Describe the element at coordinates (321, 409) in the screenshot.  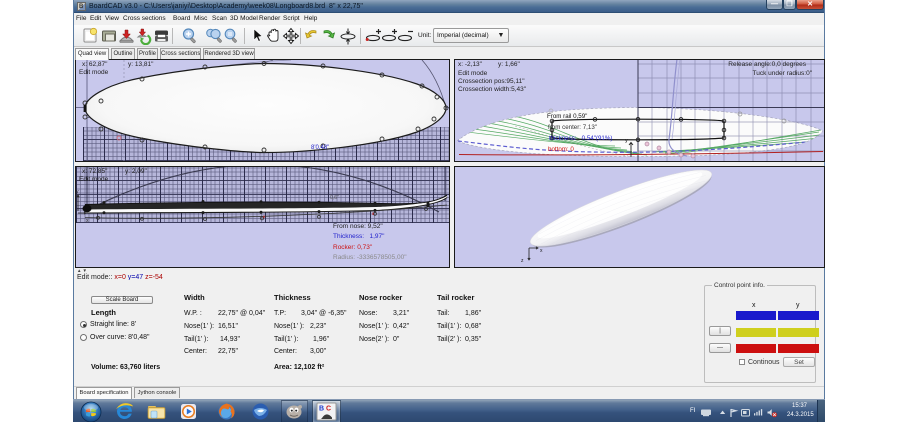
I see `svg-text: B` at that location.